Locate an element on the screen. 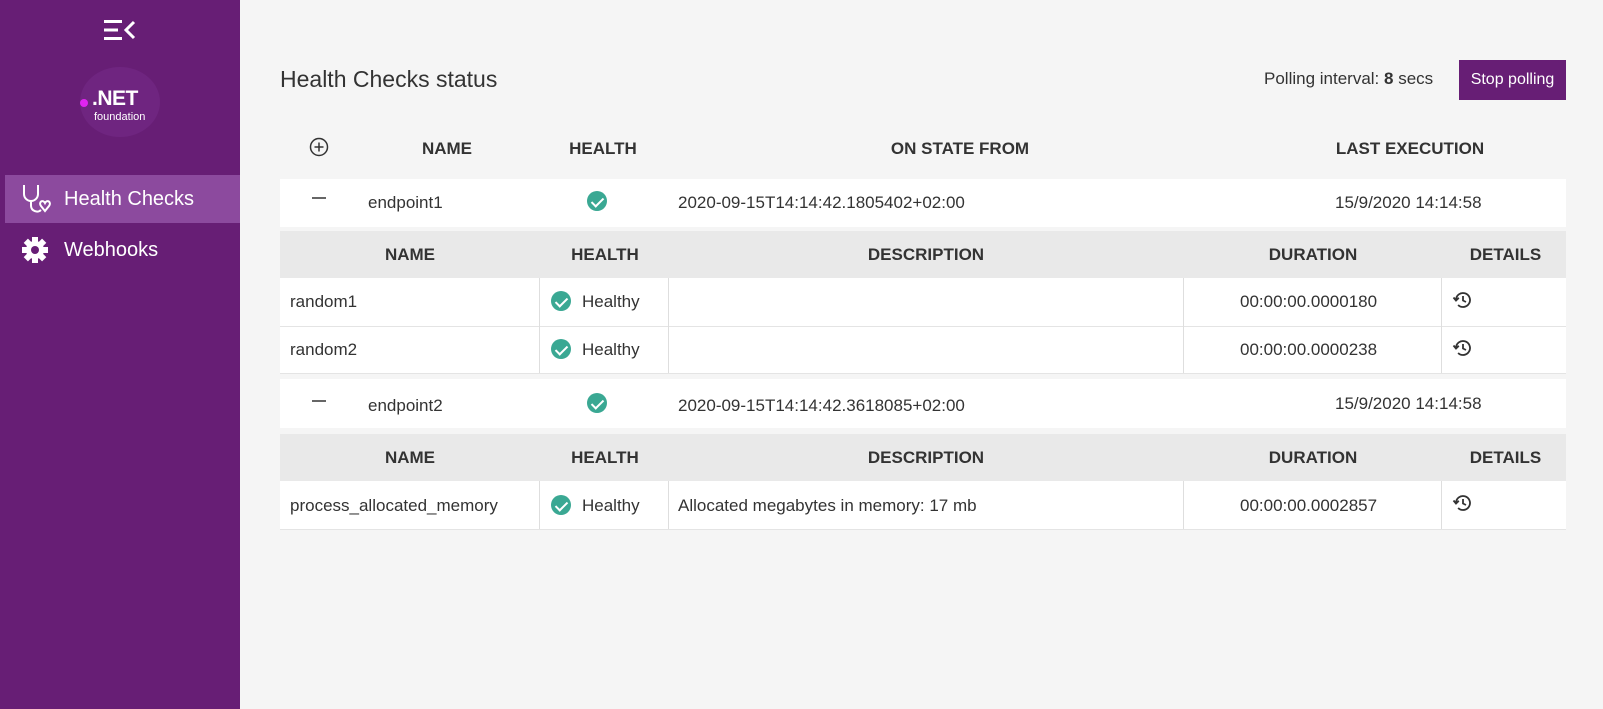  endpoint-on-state-from: 2020-09-15T14:14:42.1805402+02:00 is located at coordinates (821, 202).